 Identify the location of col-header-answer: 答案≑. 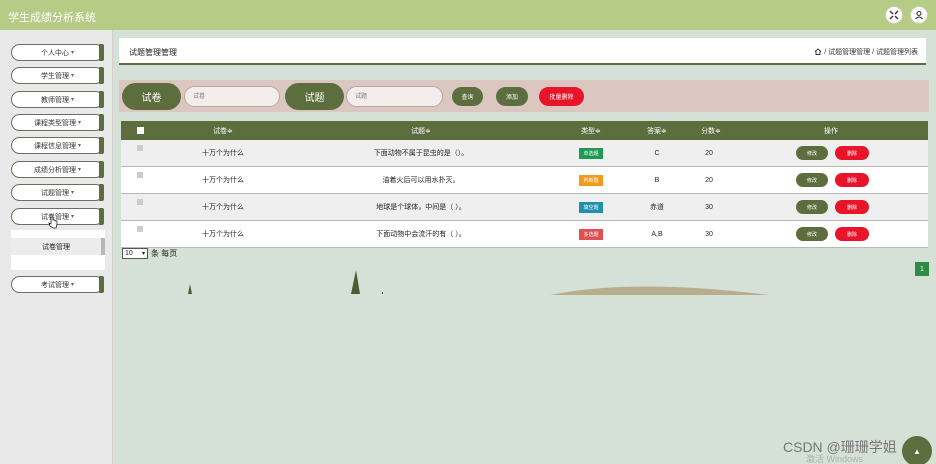
(657, 130).